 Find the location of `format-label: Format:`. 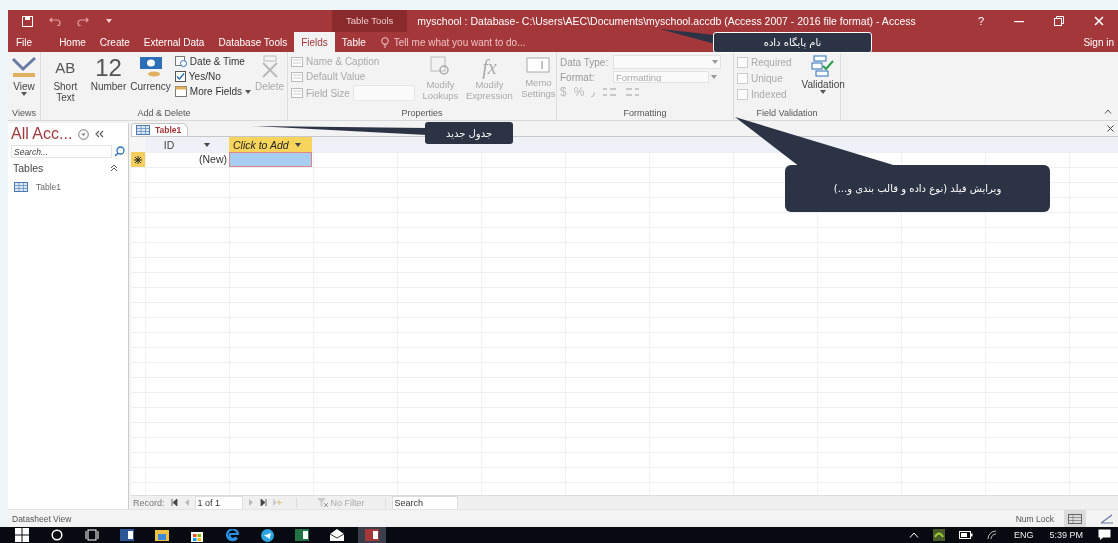

format-label: Format: is located at coordinates (578, 77).